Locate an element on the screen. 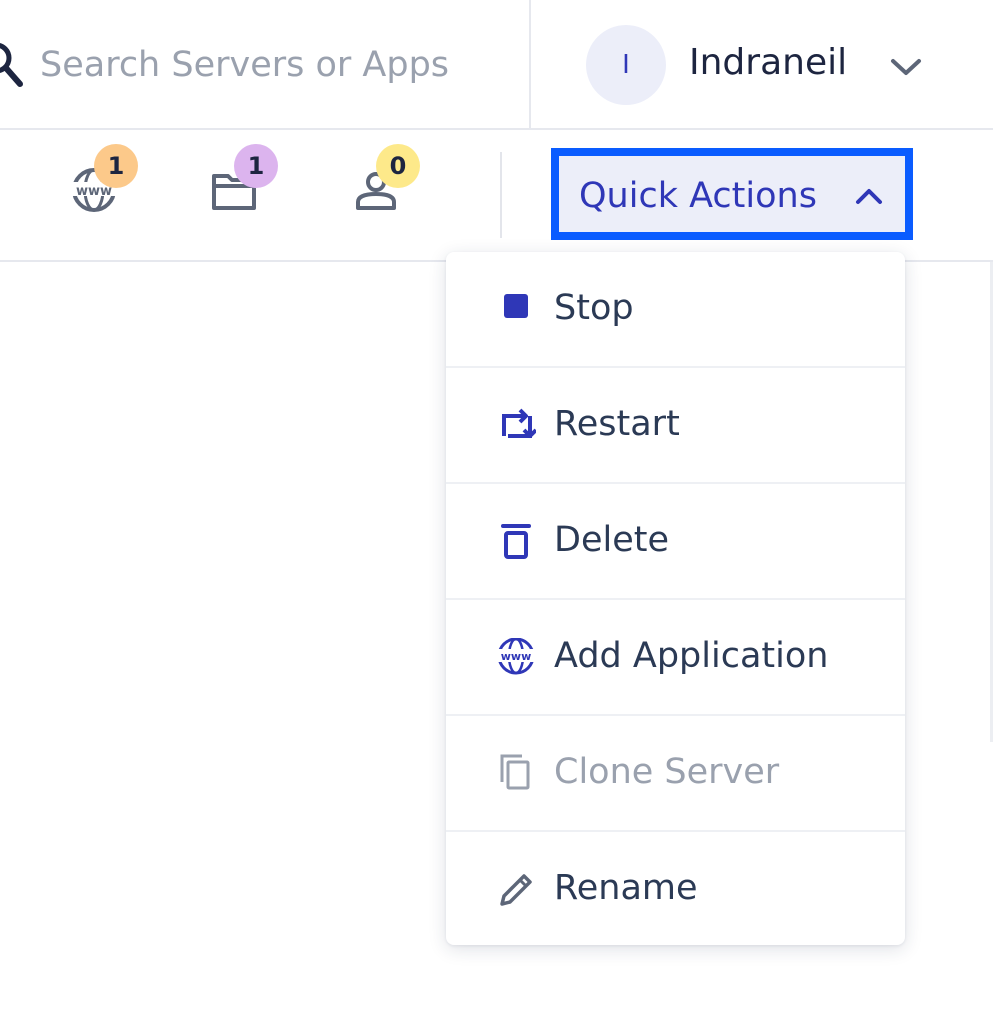  users-count: 0 is located at coordinates (398, 166).